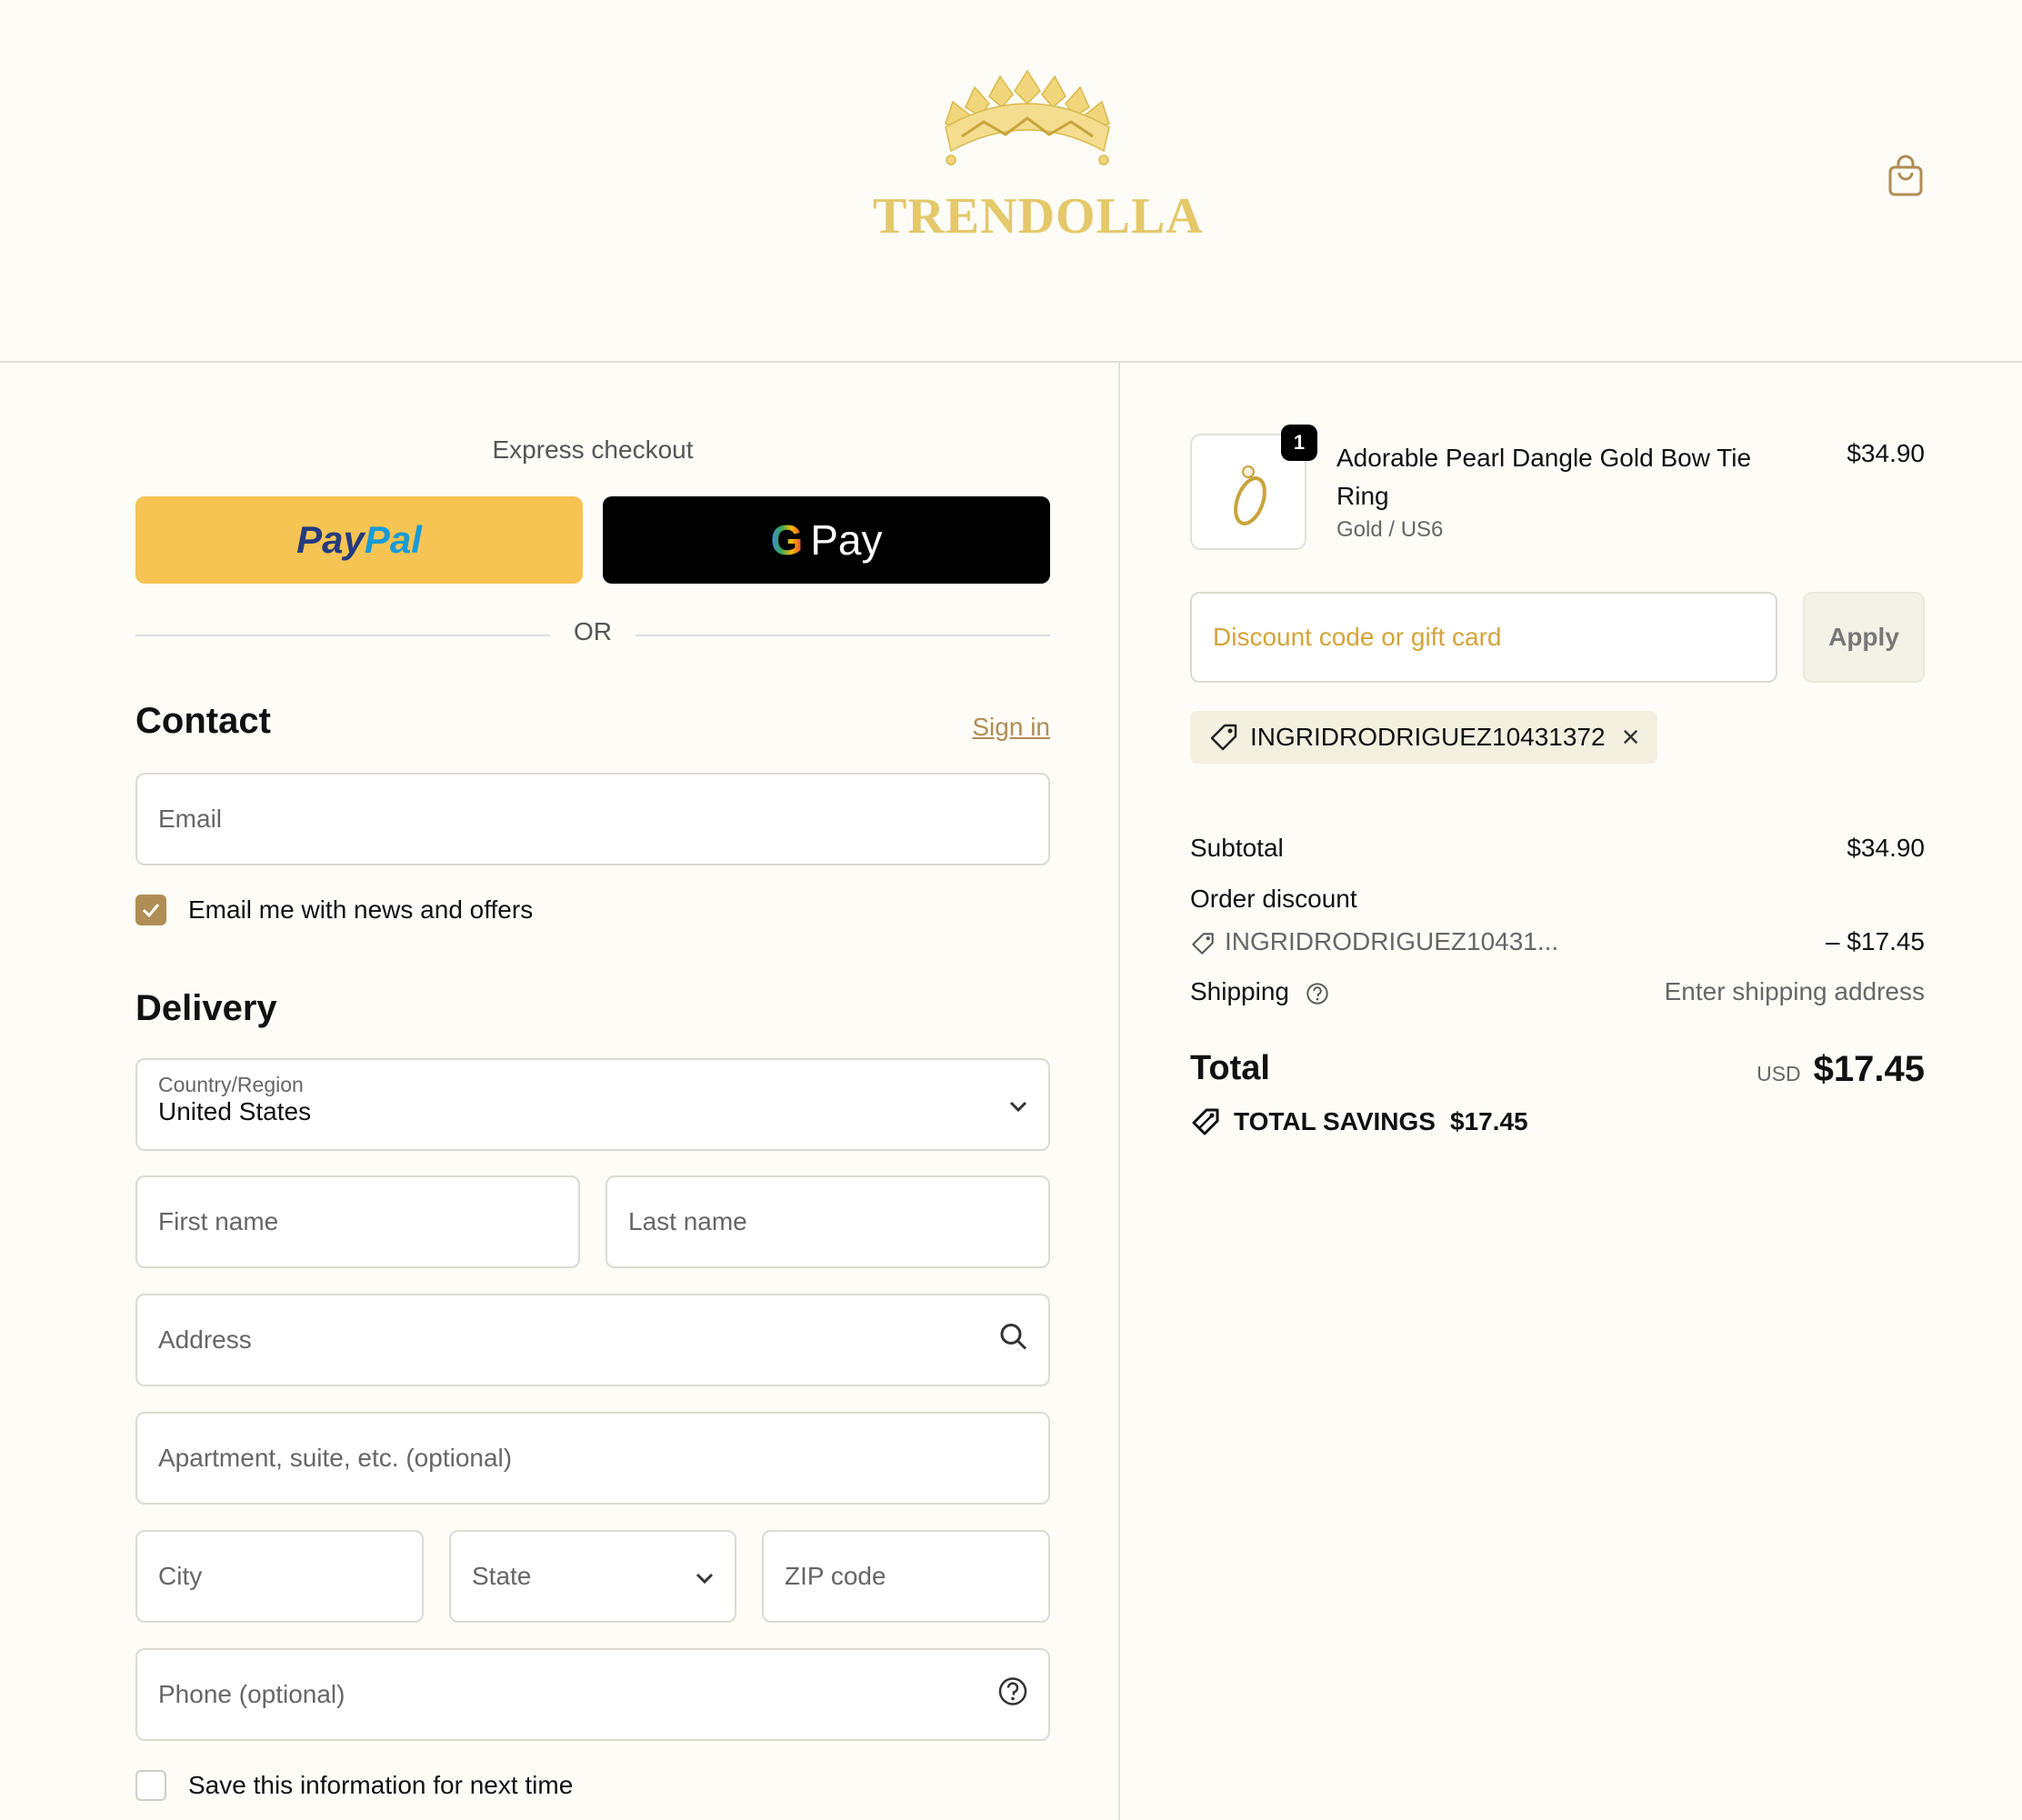 Image resolution: width=2022 pixels, height=1820 pixels. Describe the element at coordinates (1557, 991) in the screenshot. I see `shipping-row: Shipping Enter shipping address` at that location.